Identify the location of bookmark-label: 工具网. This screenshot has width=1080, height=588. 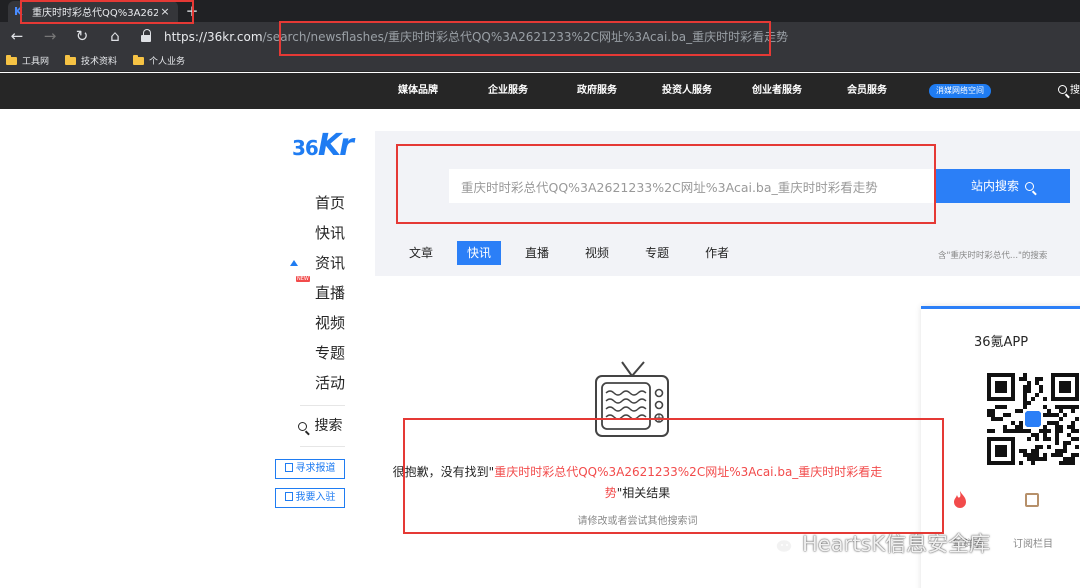
(36, 62).